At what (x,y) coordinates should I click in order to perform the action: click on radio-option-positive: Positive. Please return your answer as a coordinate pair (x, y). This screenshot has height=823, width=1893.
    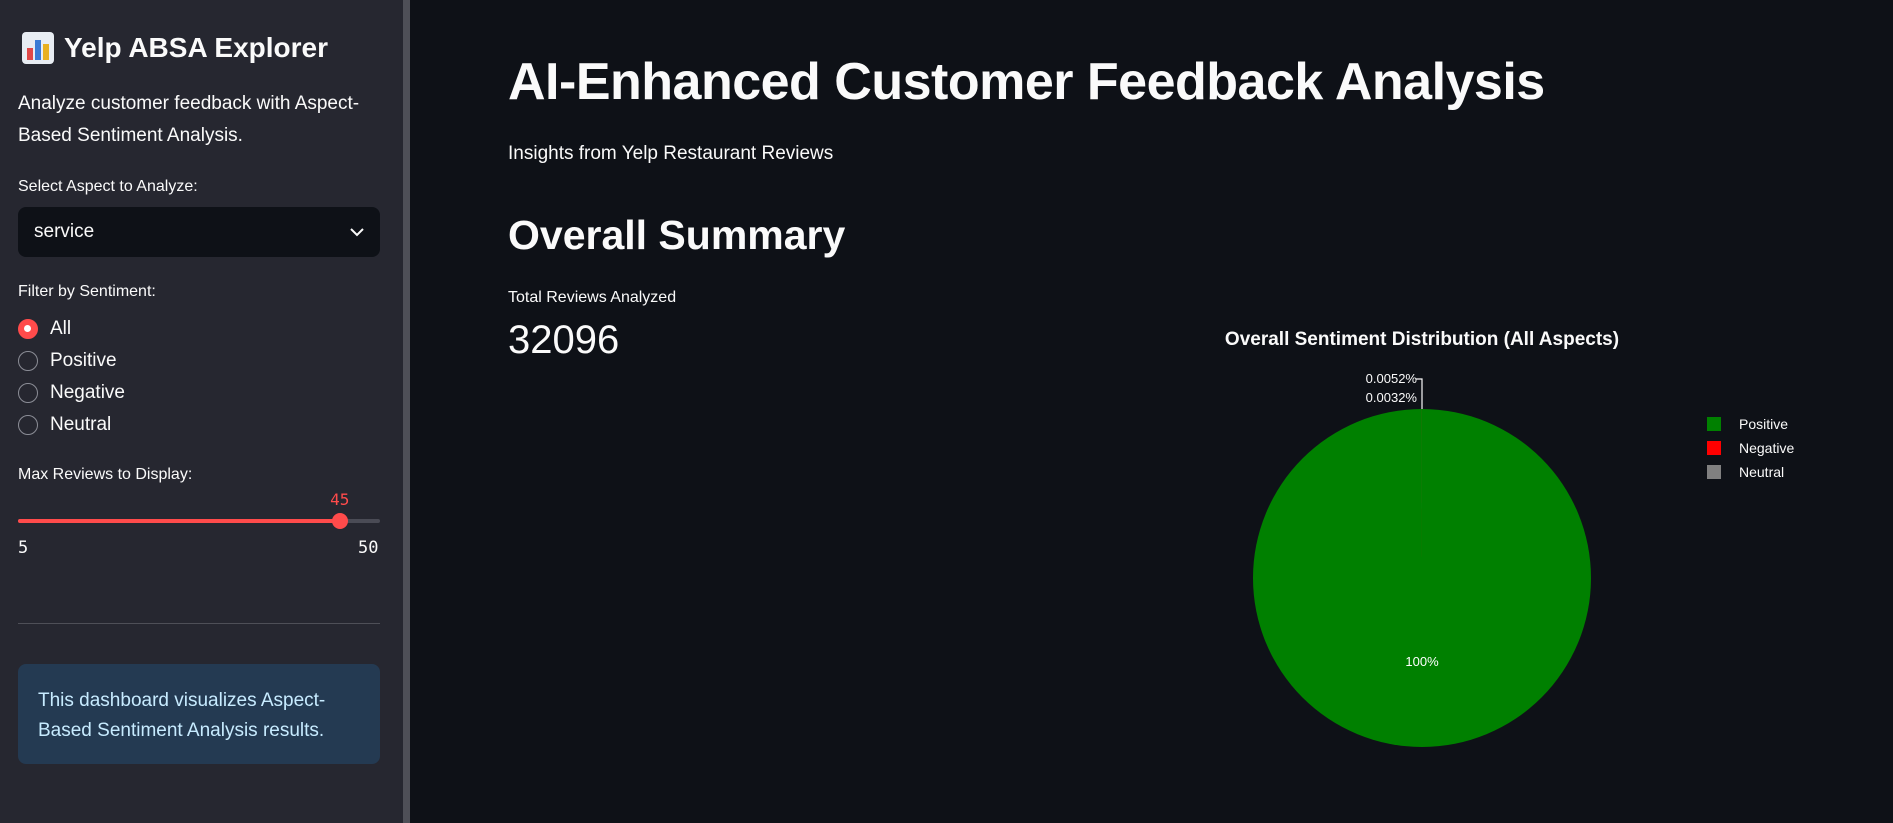
    Looking at the image, I should click on (67, 361).